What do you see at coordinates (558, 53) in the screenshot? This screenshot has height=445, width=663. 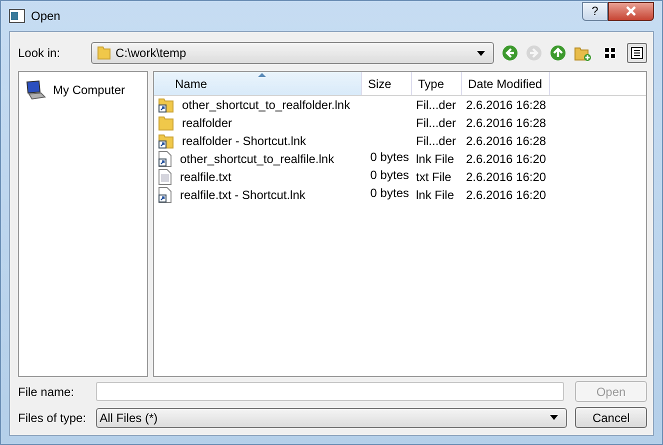 I see `up-arrow-icon` at bounding box center [558, 53].